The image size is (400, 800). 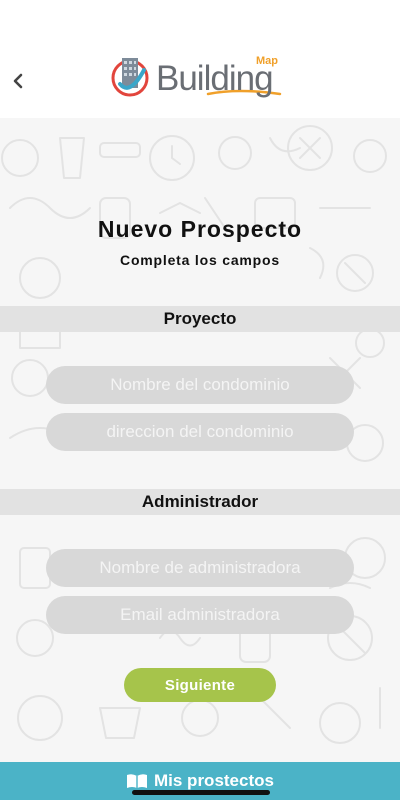 What do you see at coordinates (200, 432) in the screenshot?
I see `condominium-address-input` at bounding box center [200, 432].